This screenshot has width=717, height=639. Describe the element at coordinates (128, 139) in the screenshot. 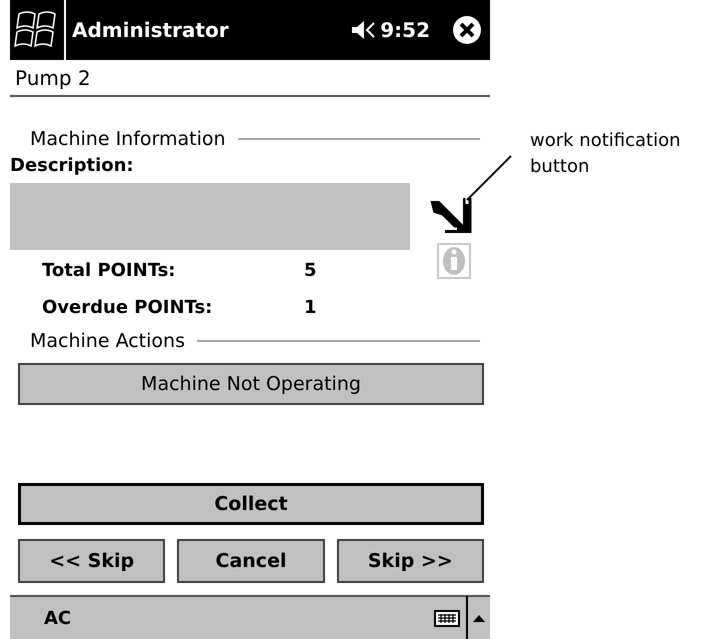

I see `section-heading: Machine Information` at that location.